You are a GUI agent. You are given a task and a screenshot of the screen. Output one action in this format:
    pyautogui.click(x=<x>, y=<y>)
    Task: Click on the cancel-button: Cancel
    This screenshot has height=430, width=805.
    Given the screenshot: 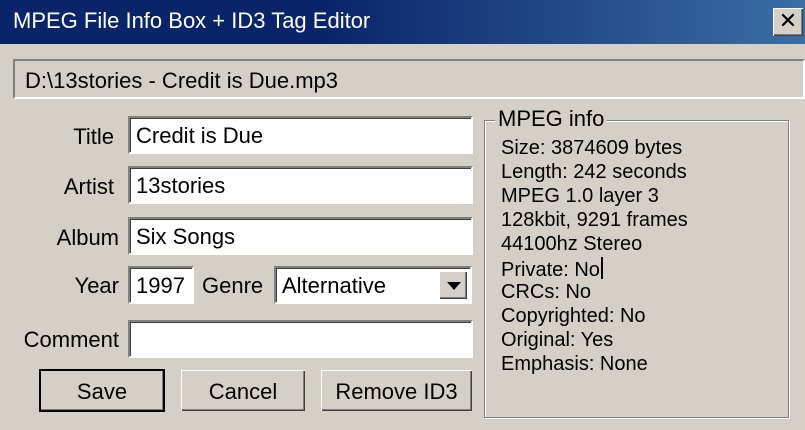 What is the action you would take?
    pyautogui.click(x=243, y=390)
    